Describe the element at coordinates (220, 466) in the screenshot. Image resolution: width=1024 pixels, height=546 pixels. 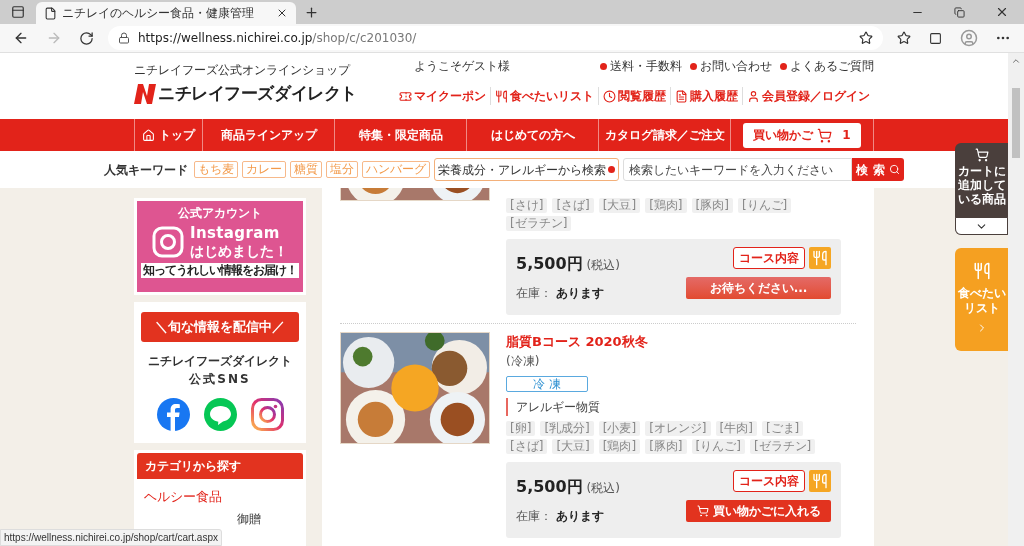
I see `category-heading: カテゴリから探す` at that location.